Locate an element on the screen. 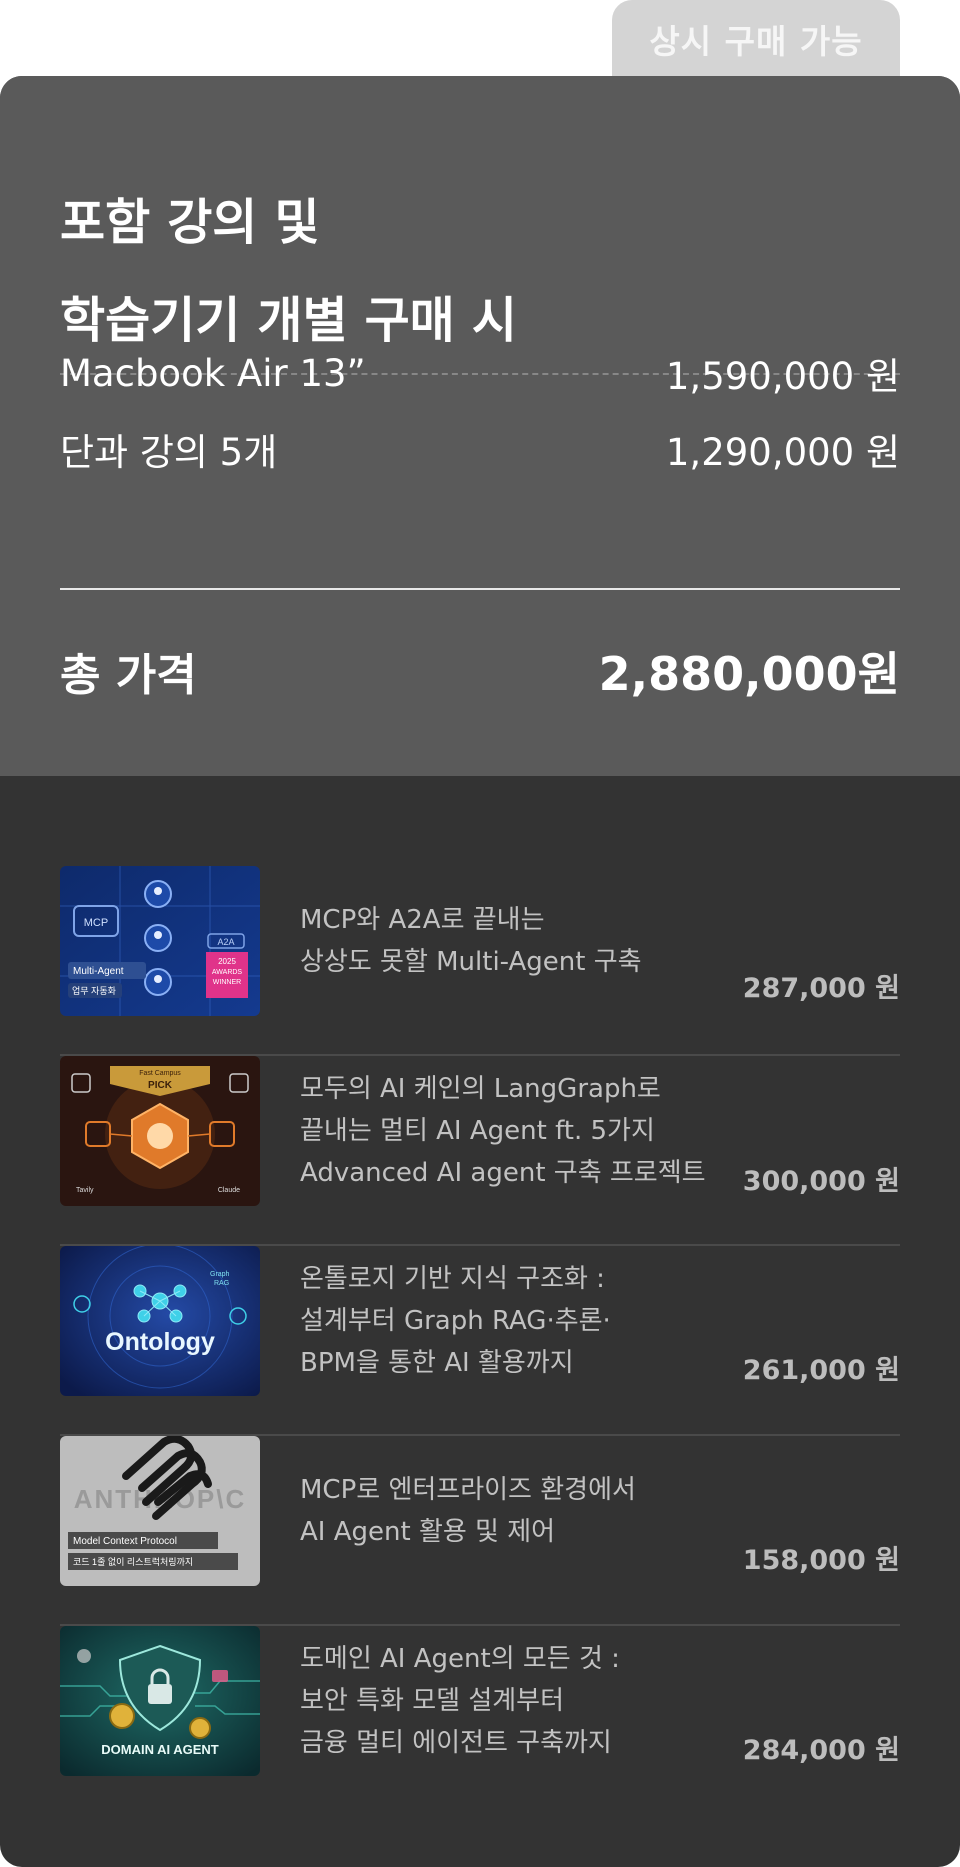 The width and height of the screenshot is (960, 1867). course-title: MCP로 엔터프라이즈 환경에서 AI Agent 활용 및 제어 is located at coordinates (520, 1511).